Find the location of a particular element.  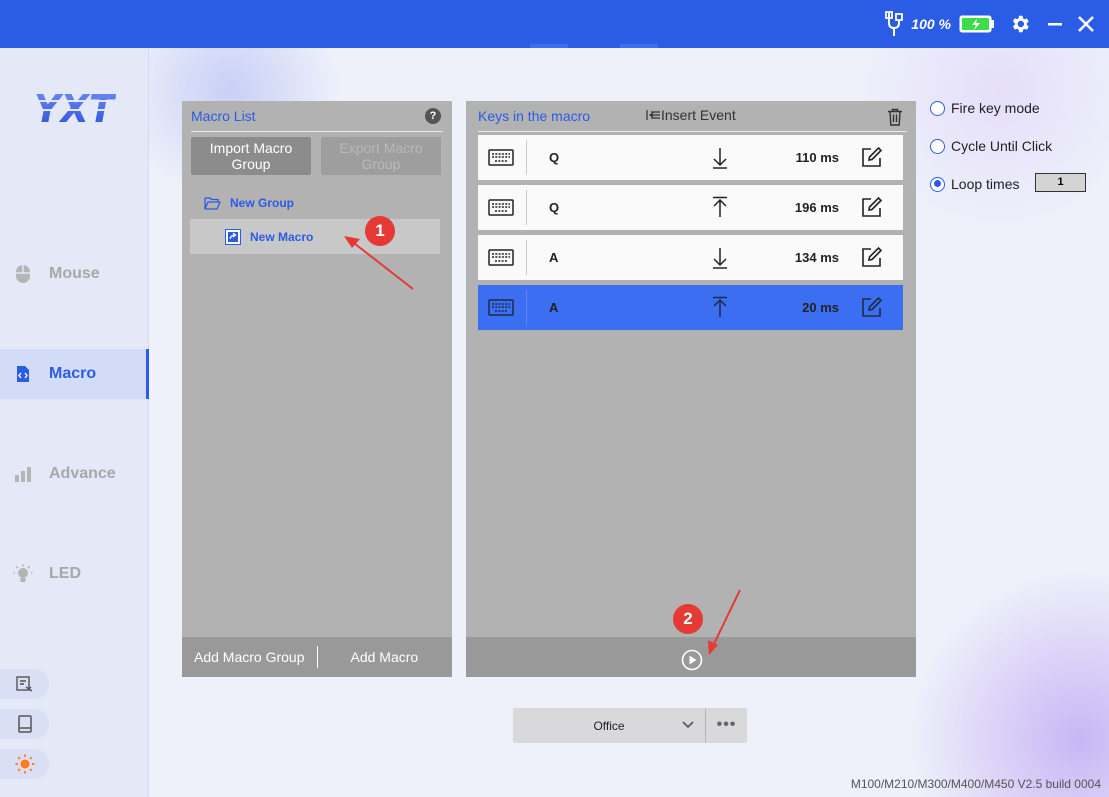

light-bulb-icon is located at coordinates (23, 574).